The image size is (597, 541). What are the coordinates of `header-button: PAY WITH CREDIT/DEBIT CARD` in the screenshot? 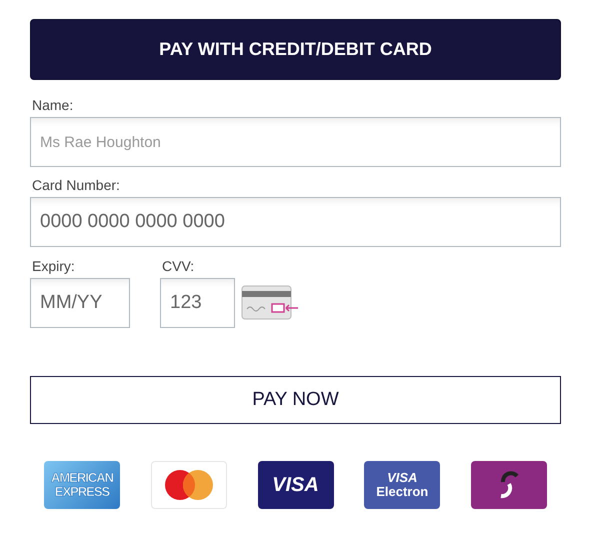 It's located at (295, 49).